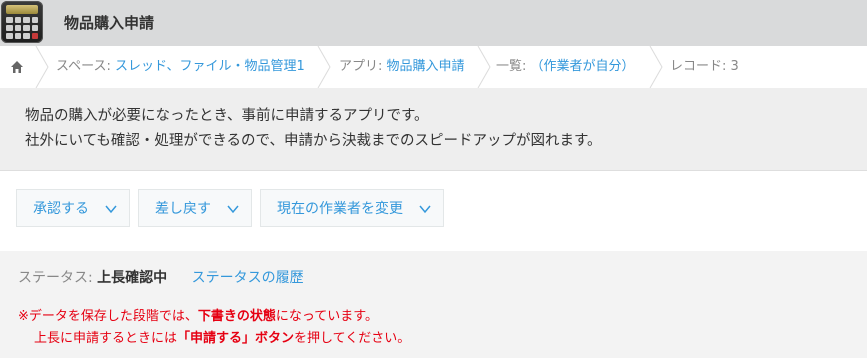  Describe the element at coordinates (109, 23) in the screenshot. I see `app-title: 物品購入申請` at that location.